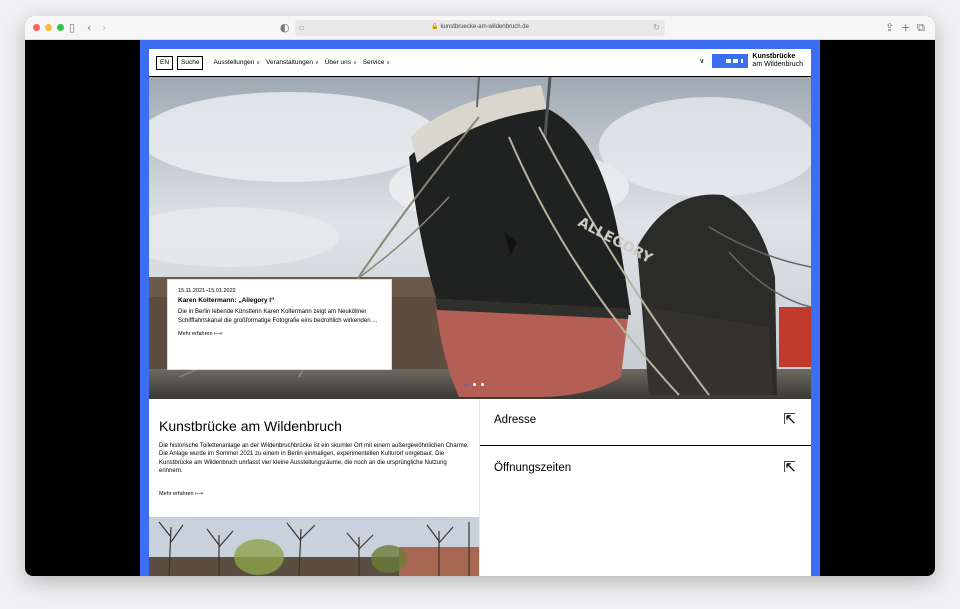 Image resolution: width=960 pixels, height=609 pixels. What do you see at coordinates (60, 27) in the screenshot?
I see `maximize-window-button` at bounding box center [60, 27].